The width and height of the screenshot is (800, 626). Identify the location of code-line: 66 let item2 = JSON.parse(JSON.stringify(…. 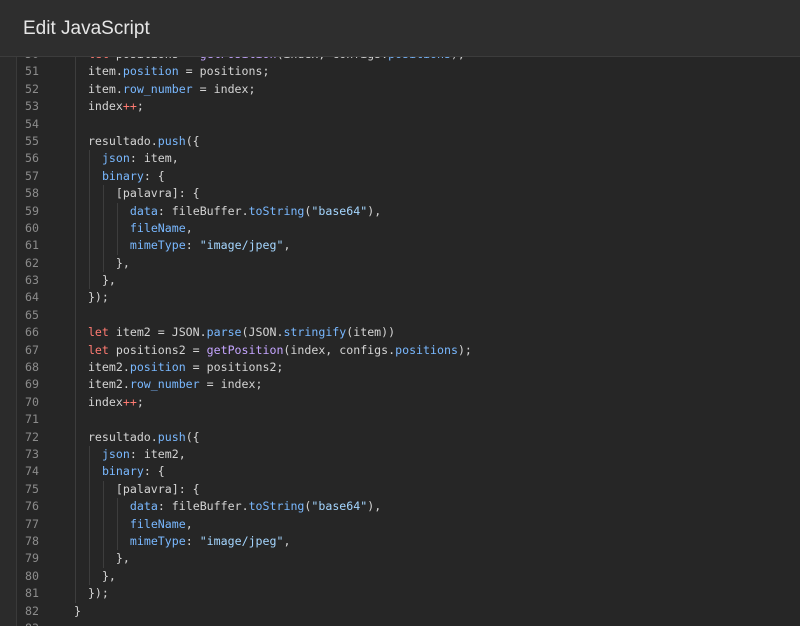
(408, 333).